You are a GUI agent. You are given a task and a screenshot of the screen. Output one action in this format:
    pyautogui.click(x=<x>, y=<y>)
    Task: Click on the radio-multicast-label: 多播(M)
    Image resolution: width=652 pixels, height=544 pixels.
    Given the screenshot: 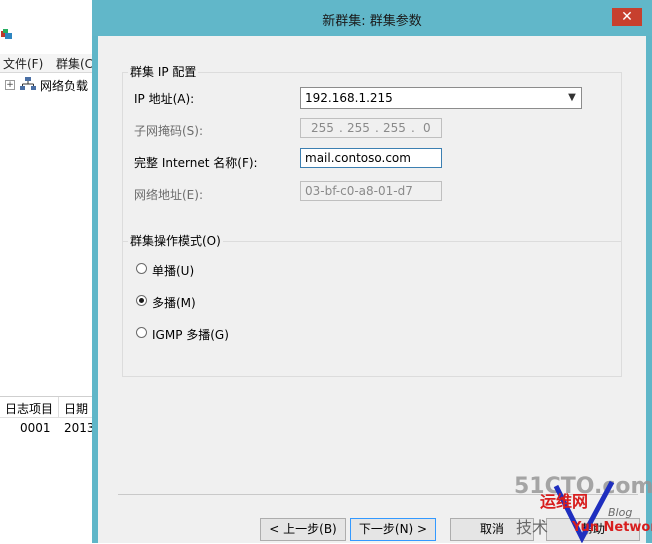 What is the action you would take?
    pyautogui.click(x=174, y=302)
    